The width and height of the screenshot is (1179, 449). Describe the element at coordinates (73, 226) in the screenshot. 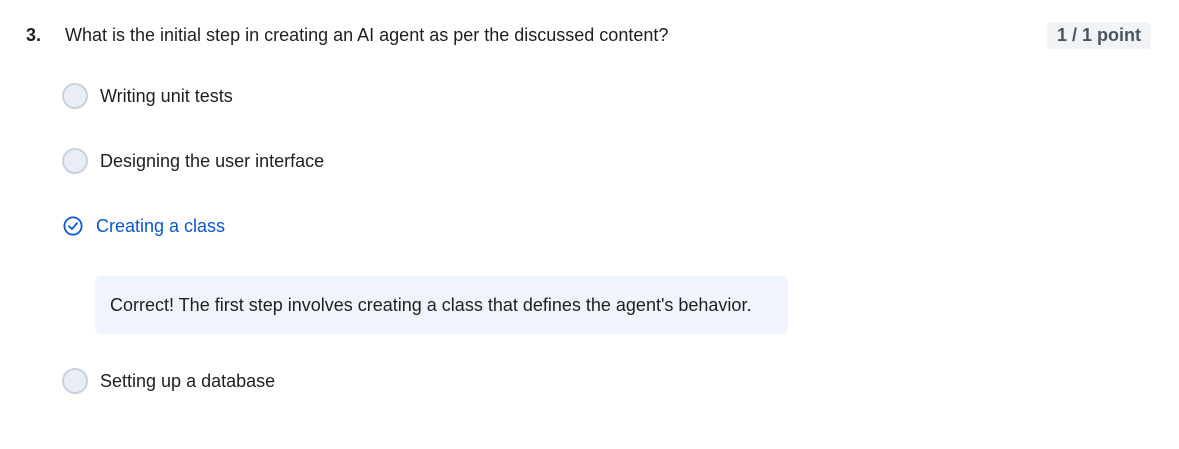

I see `check-circle-icon` at that location.